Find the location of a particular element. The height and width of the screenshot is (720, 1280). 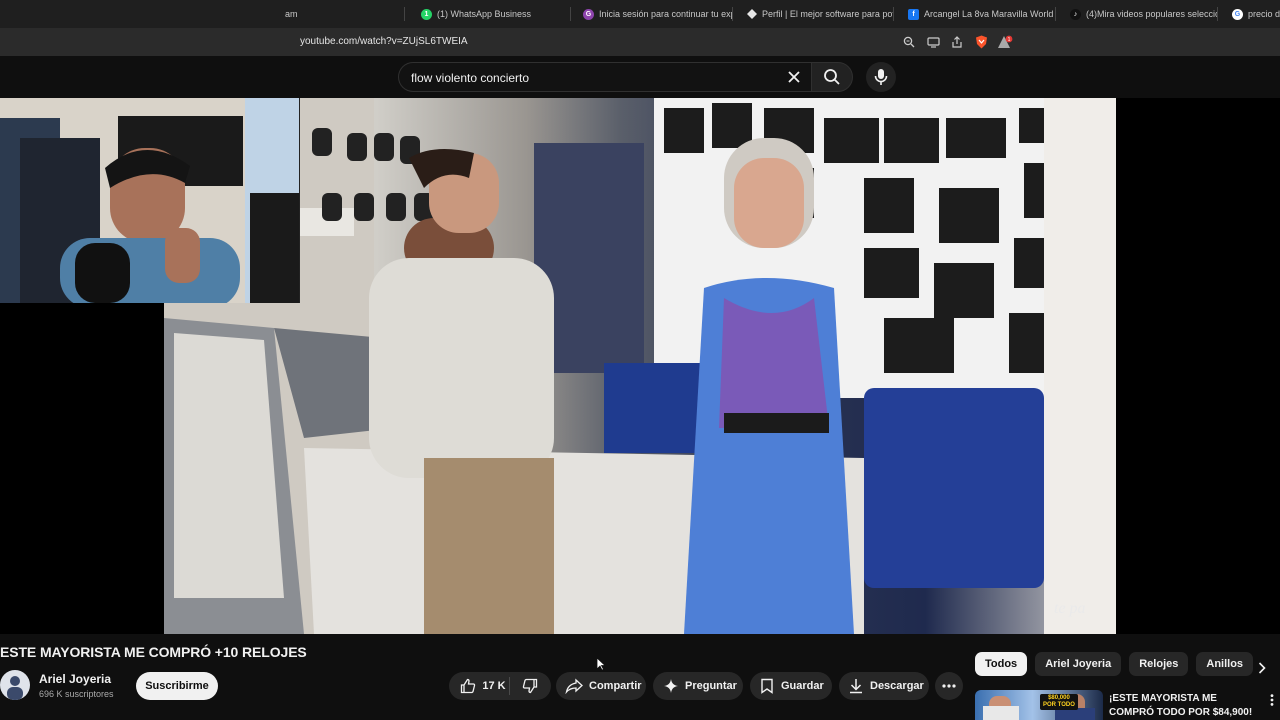

browser-tab-4: Perfil | El mejor software para pote is located at coordinates (820, 14).